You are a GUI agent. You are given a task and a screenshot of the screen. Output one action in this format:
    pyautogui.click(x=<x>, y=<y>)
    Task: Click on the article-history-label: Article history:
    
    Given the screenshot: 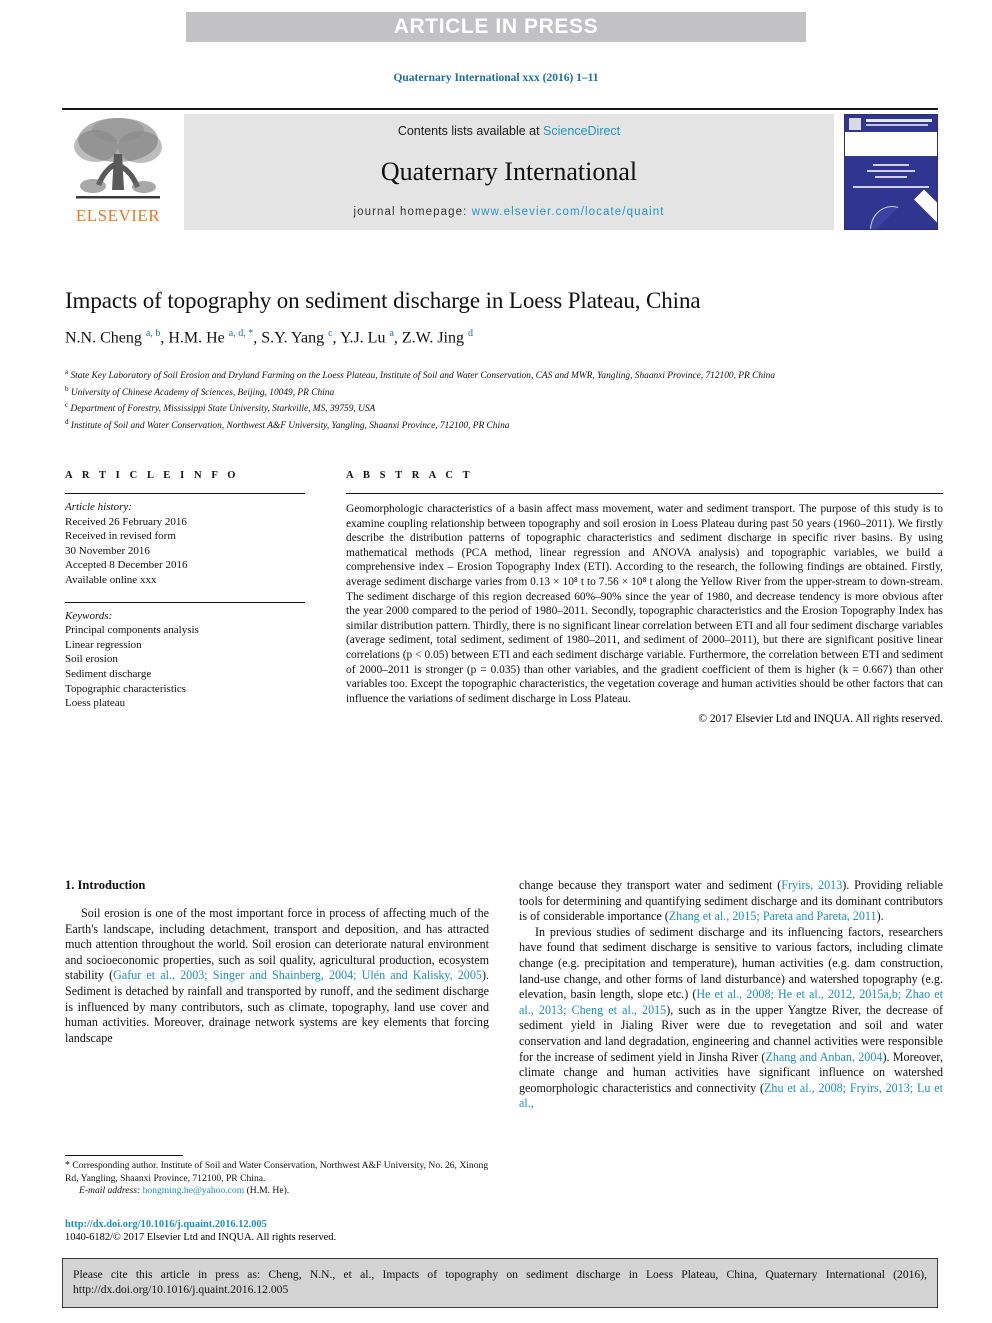 What is the action you would take?
    pyautogui.click(x=98, y=507)
    